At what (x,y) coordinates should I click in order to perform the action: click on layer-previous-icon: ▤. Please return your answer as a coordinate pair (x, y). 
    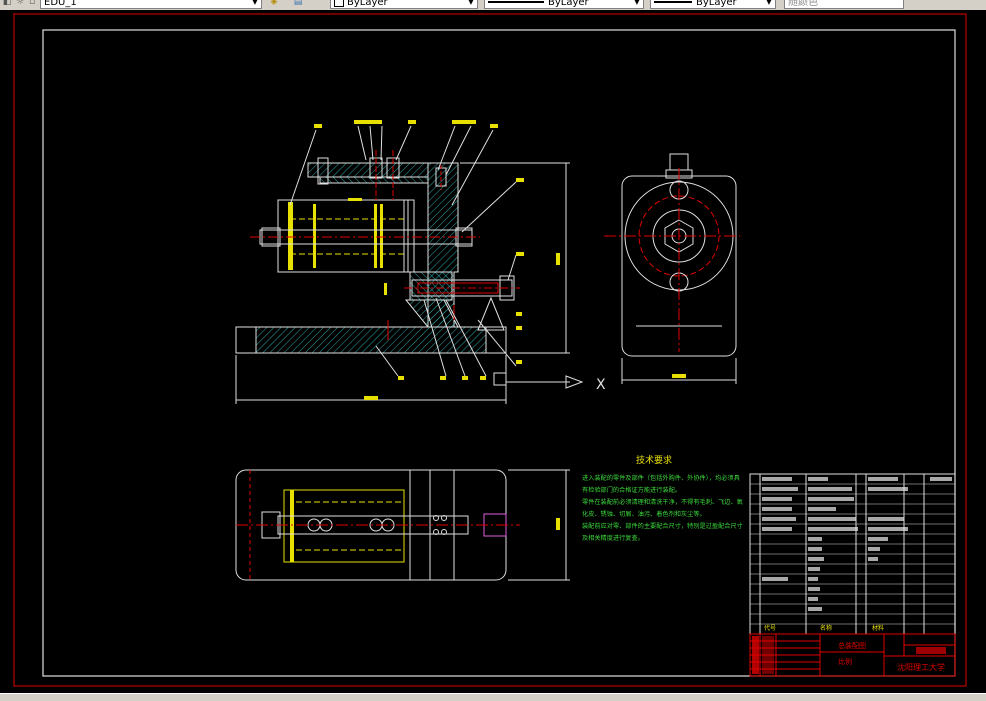
    Looking at the image, I should click on (298, 4).